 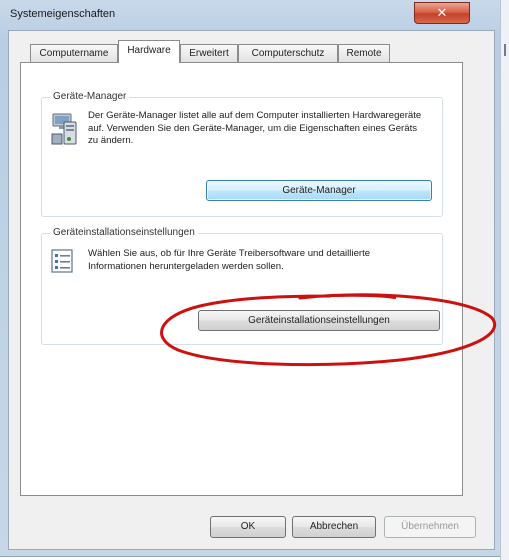 I want to click on computer-device-manager-icon, so click(x=65, y=129).